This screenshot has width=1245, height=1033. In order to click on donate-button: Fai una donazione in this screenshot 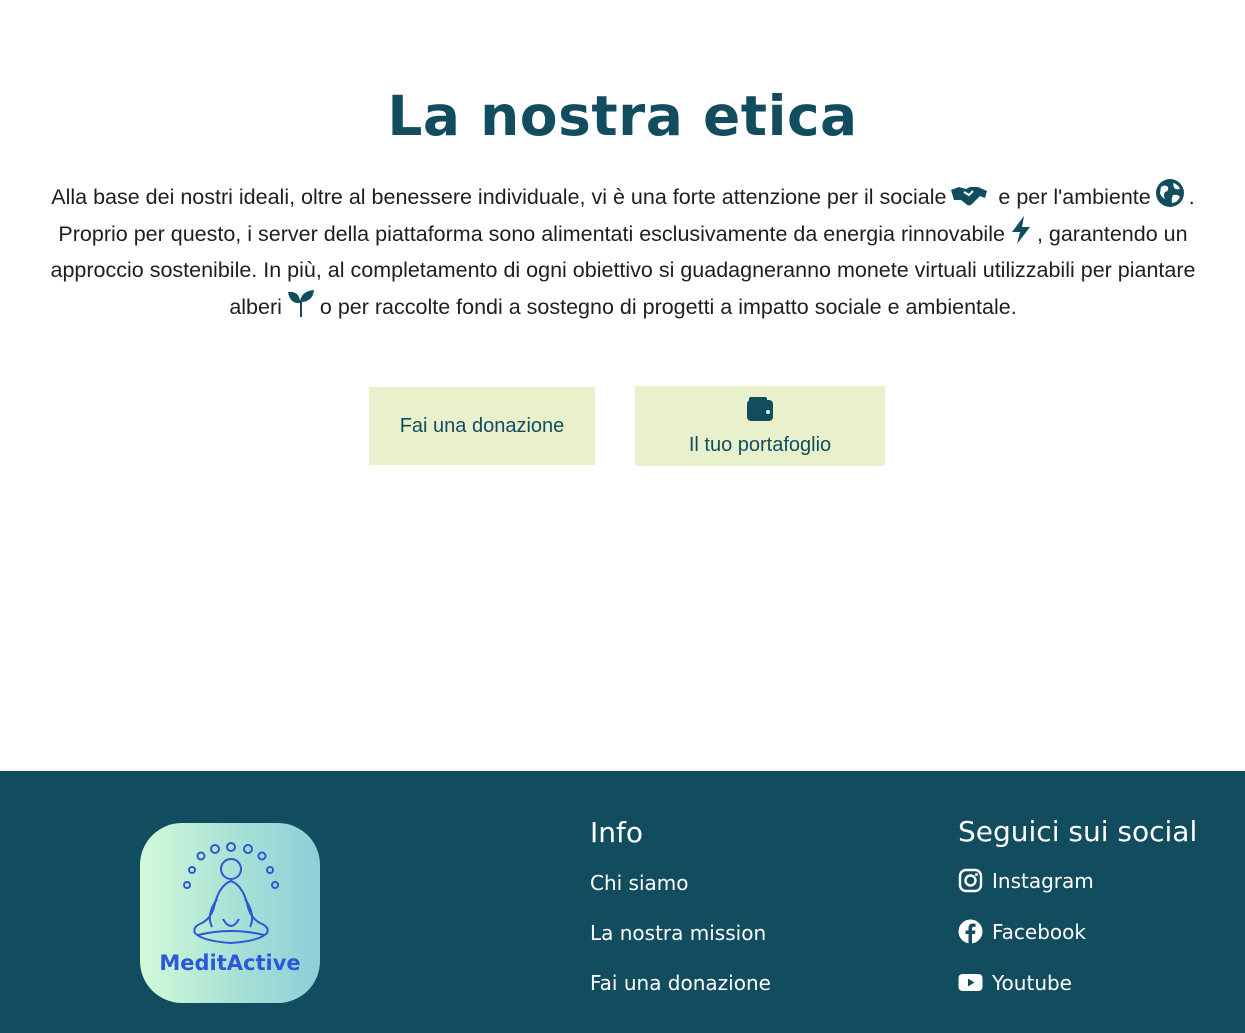, I will do `click(482, 426)`.